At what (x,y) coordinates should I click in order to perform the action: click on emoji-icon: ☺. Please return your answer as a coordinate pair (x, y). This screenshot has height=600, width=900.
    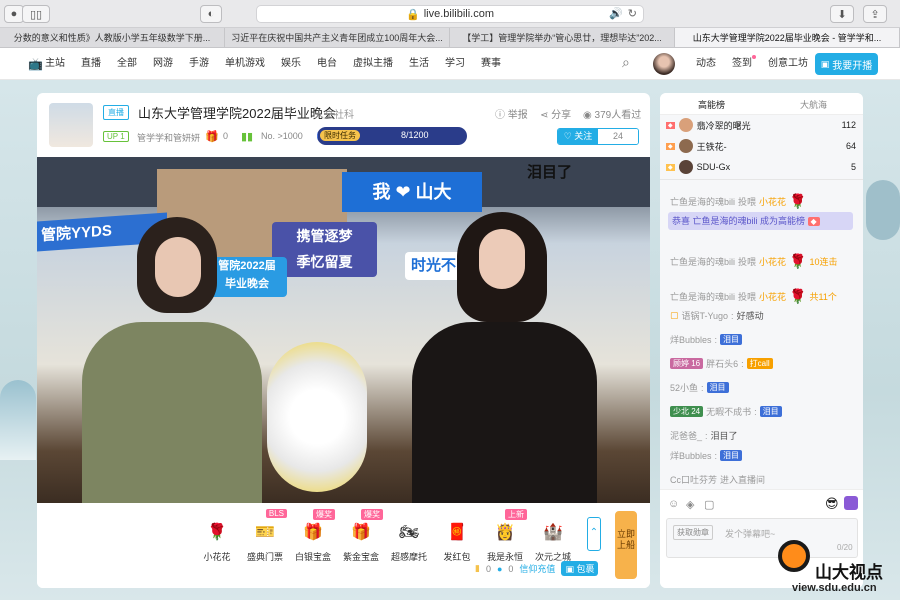
    Looking at the image, I should click on (673, 504).